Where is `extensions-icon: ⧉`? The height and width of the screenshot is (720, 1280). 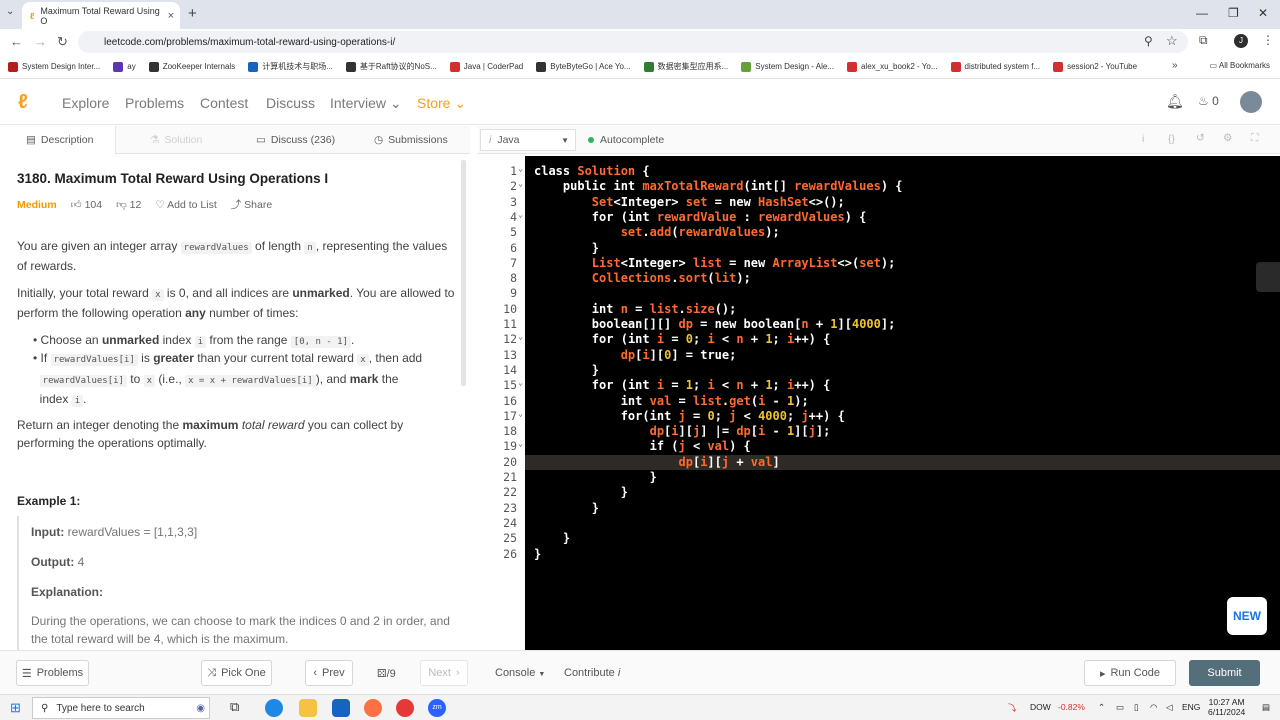
extensions-icon: ⧉ is located at coordinates (1203, 40).